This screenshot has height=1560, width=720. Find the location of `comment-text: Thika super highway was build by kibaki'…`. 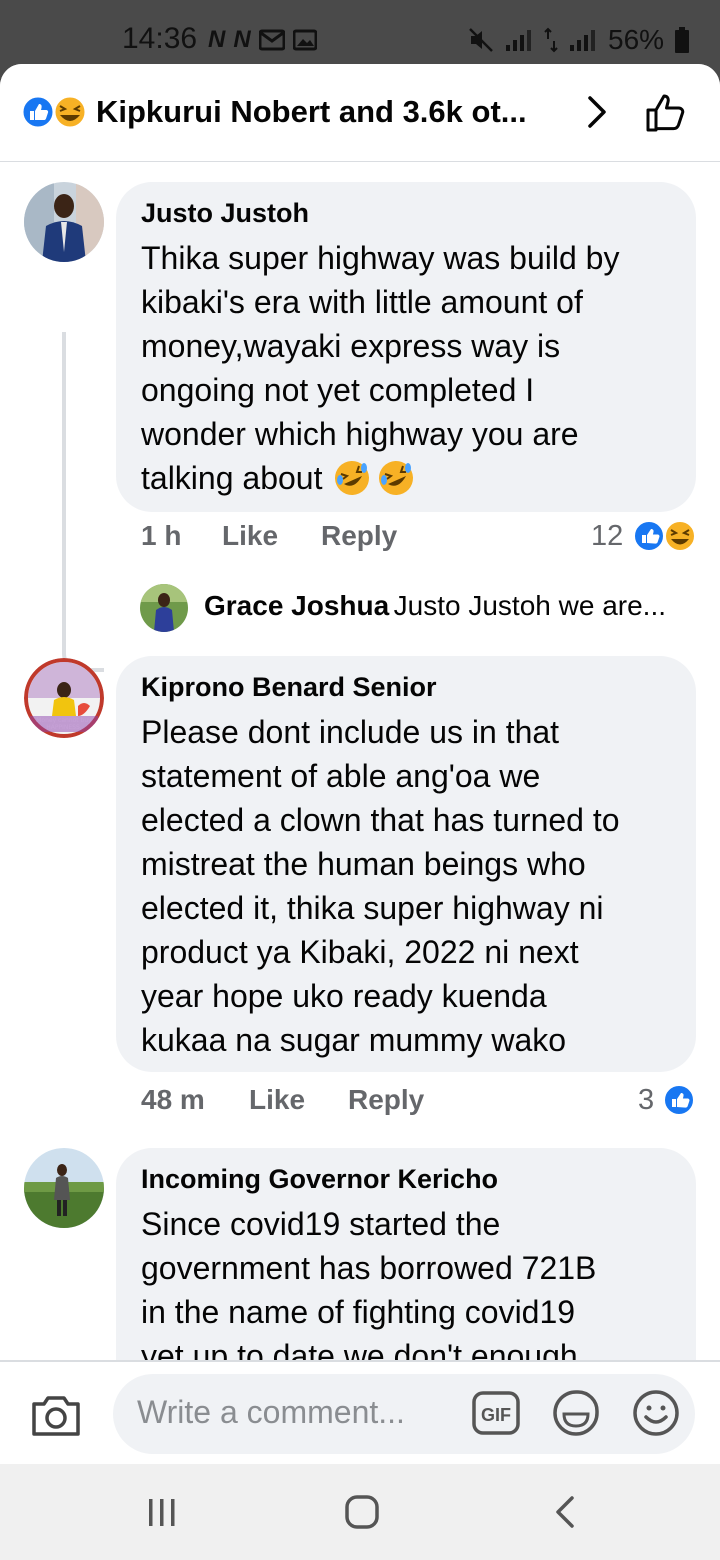

comment-text: Thika super highway was build by kibaki'… is located at coordinates (380, 368).